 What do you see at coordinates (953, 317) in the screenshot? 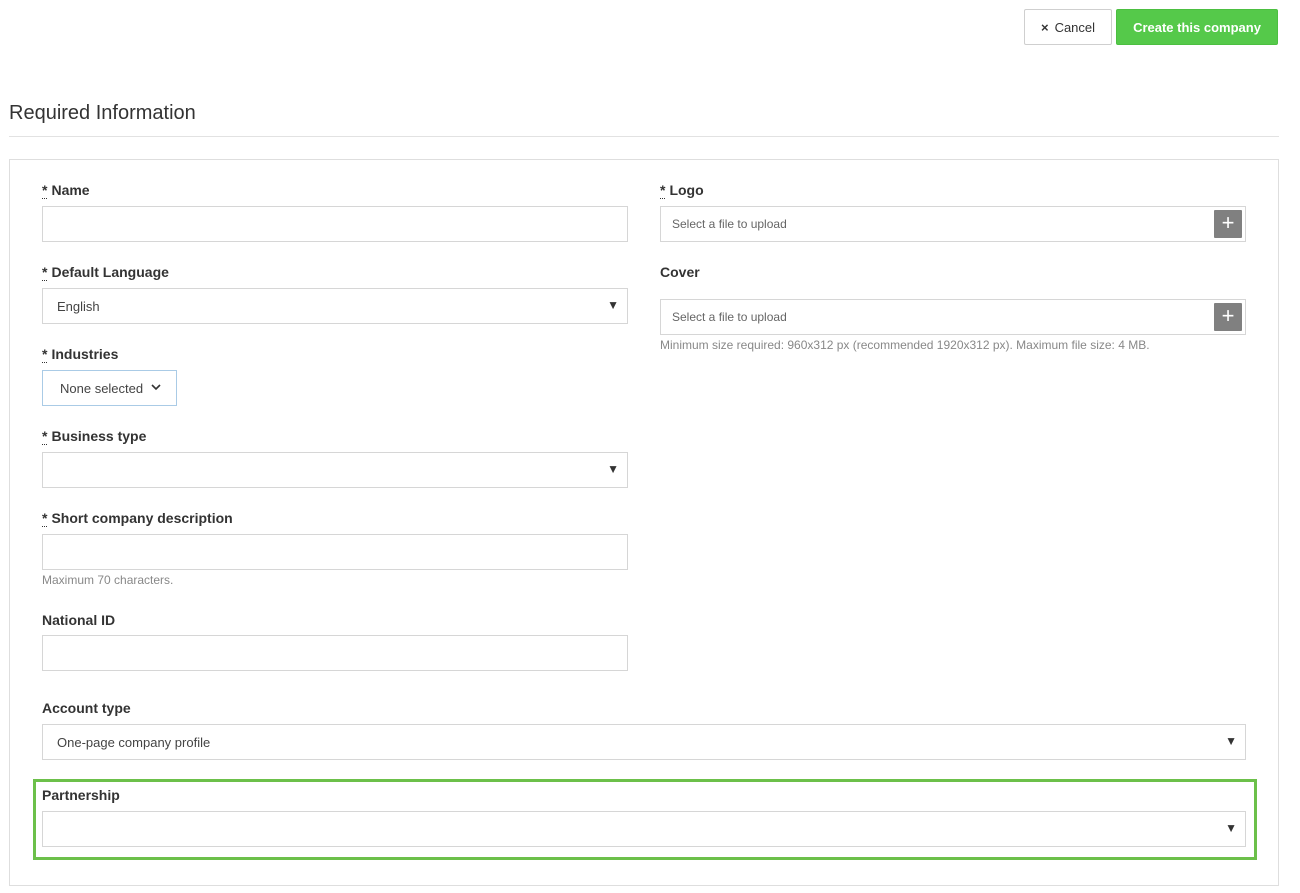
I see `cover-file-input: Select a file to upload +` at bounding box center [953, 317].